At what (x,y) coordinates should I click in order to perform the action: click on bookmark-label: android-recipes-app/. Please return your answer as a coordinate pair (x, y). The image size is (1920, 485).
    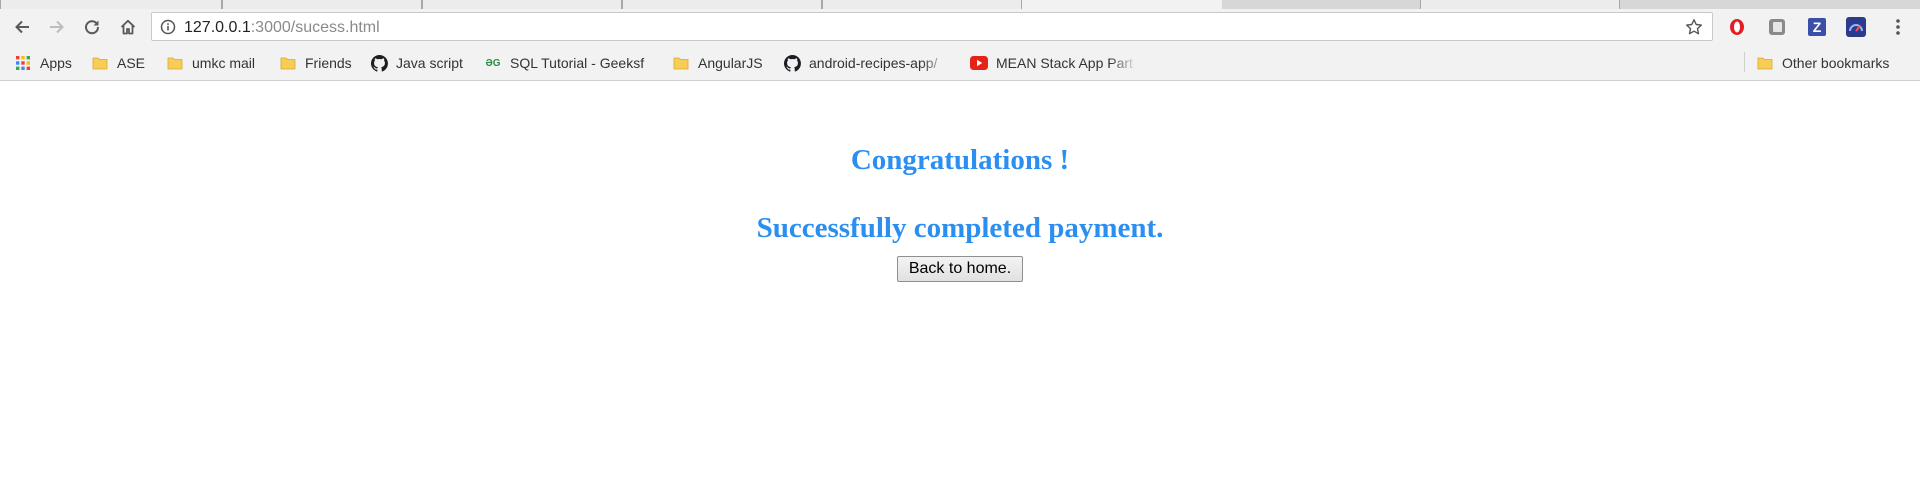
    Looking at the image, I should click on (873, 63).